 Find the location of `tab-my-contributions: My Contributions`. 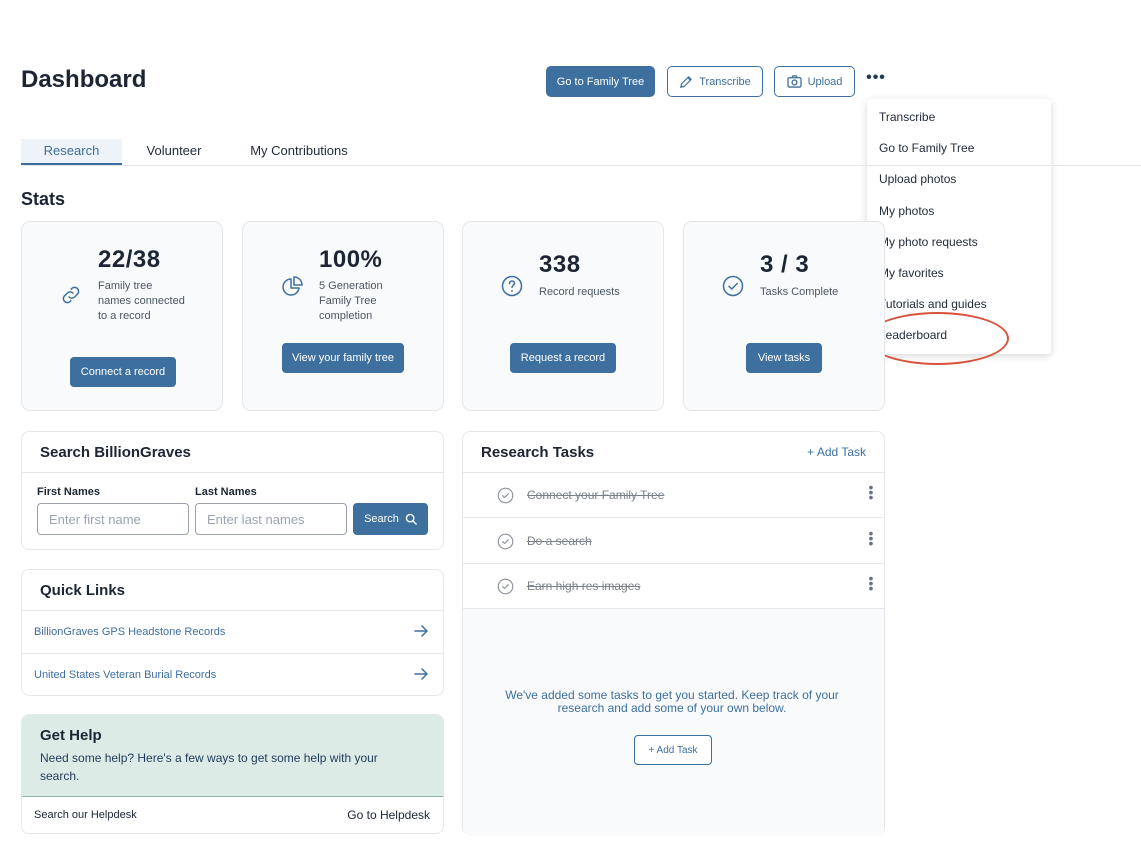

tab-my-contributions: My Contributions is located at coordinates (299, 152).